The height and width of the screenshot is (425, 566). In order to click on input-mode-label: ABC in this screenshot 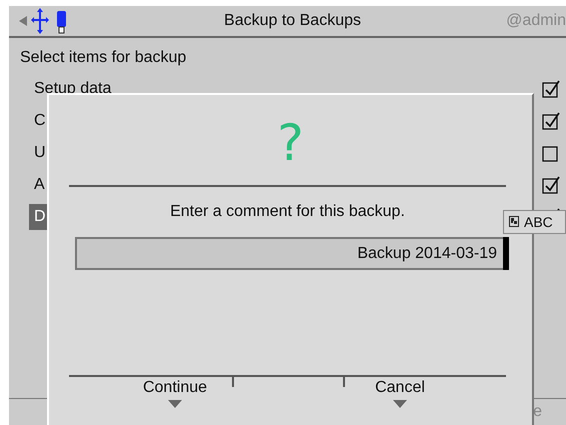, I will do `click(538, 222)`.